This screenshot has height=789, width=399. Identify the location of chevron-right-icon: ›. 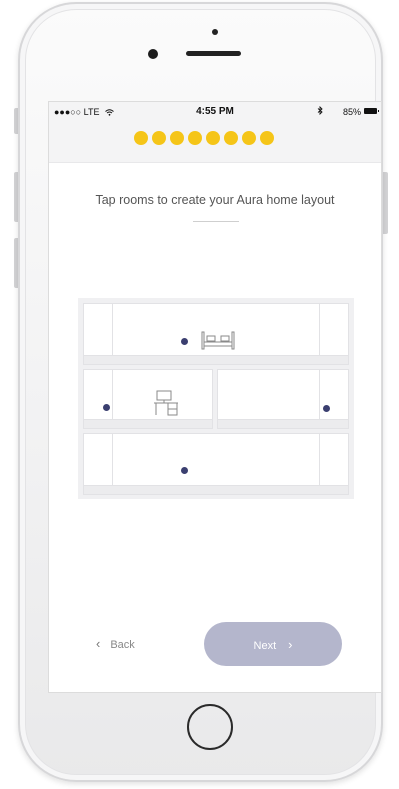
(290, 644).